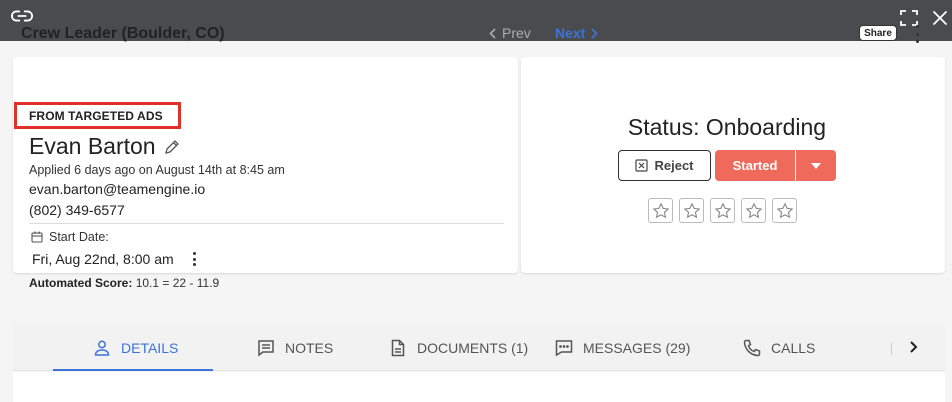  Describe the element at coordinates (194, 259) in the screenshot. I see `start-date-options-icon` at that location.